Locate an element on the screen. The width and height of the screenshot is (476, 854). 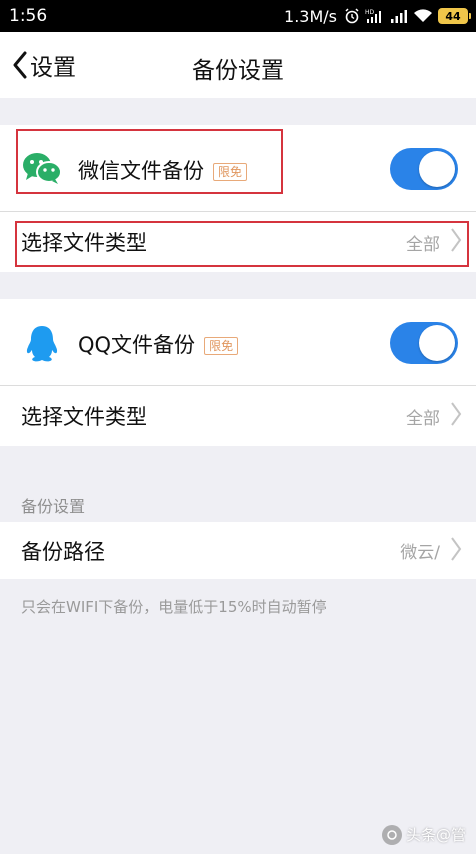
wechat-backup-title: 微信文件备份 is located at coordinates (141, 171).